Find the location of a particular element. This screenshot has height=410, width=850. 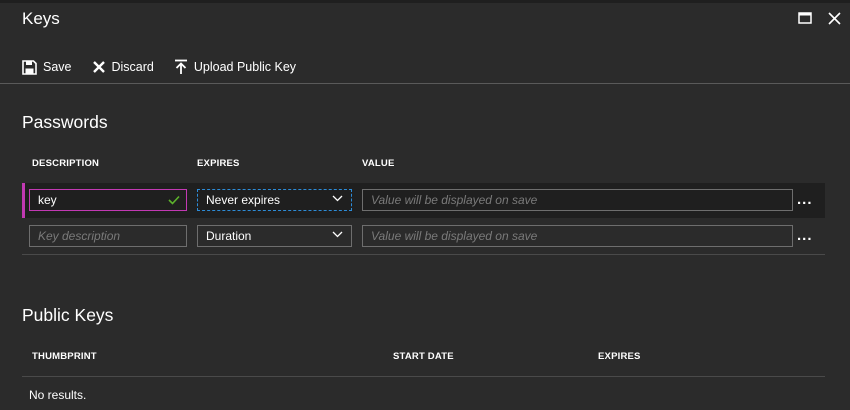

discard-label: Discard is located at coordinates (132, 67).